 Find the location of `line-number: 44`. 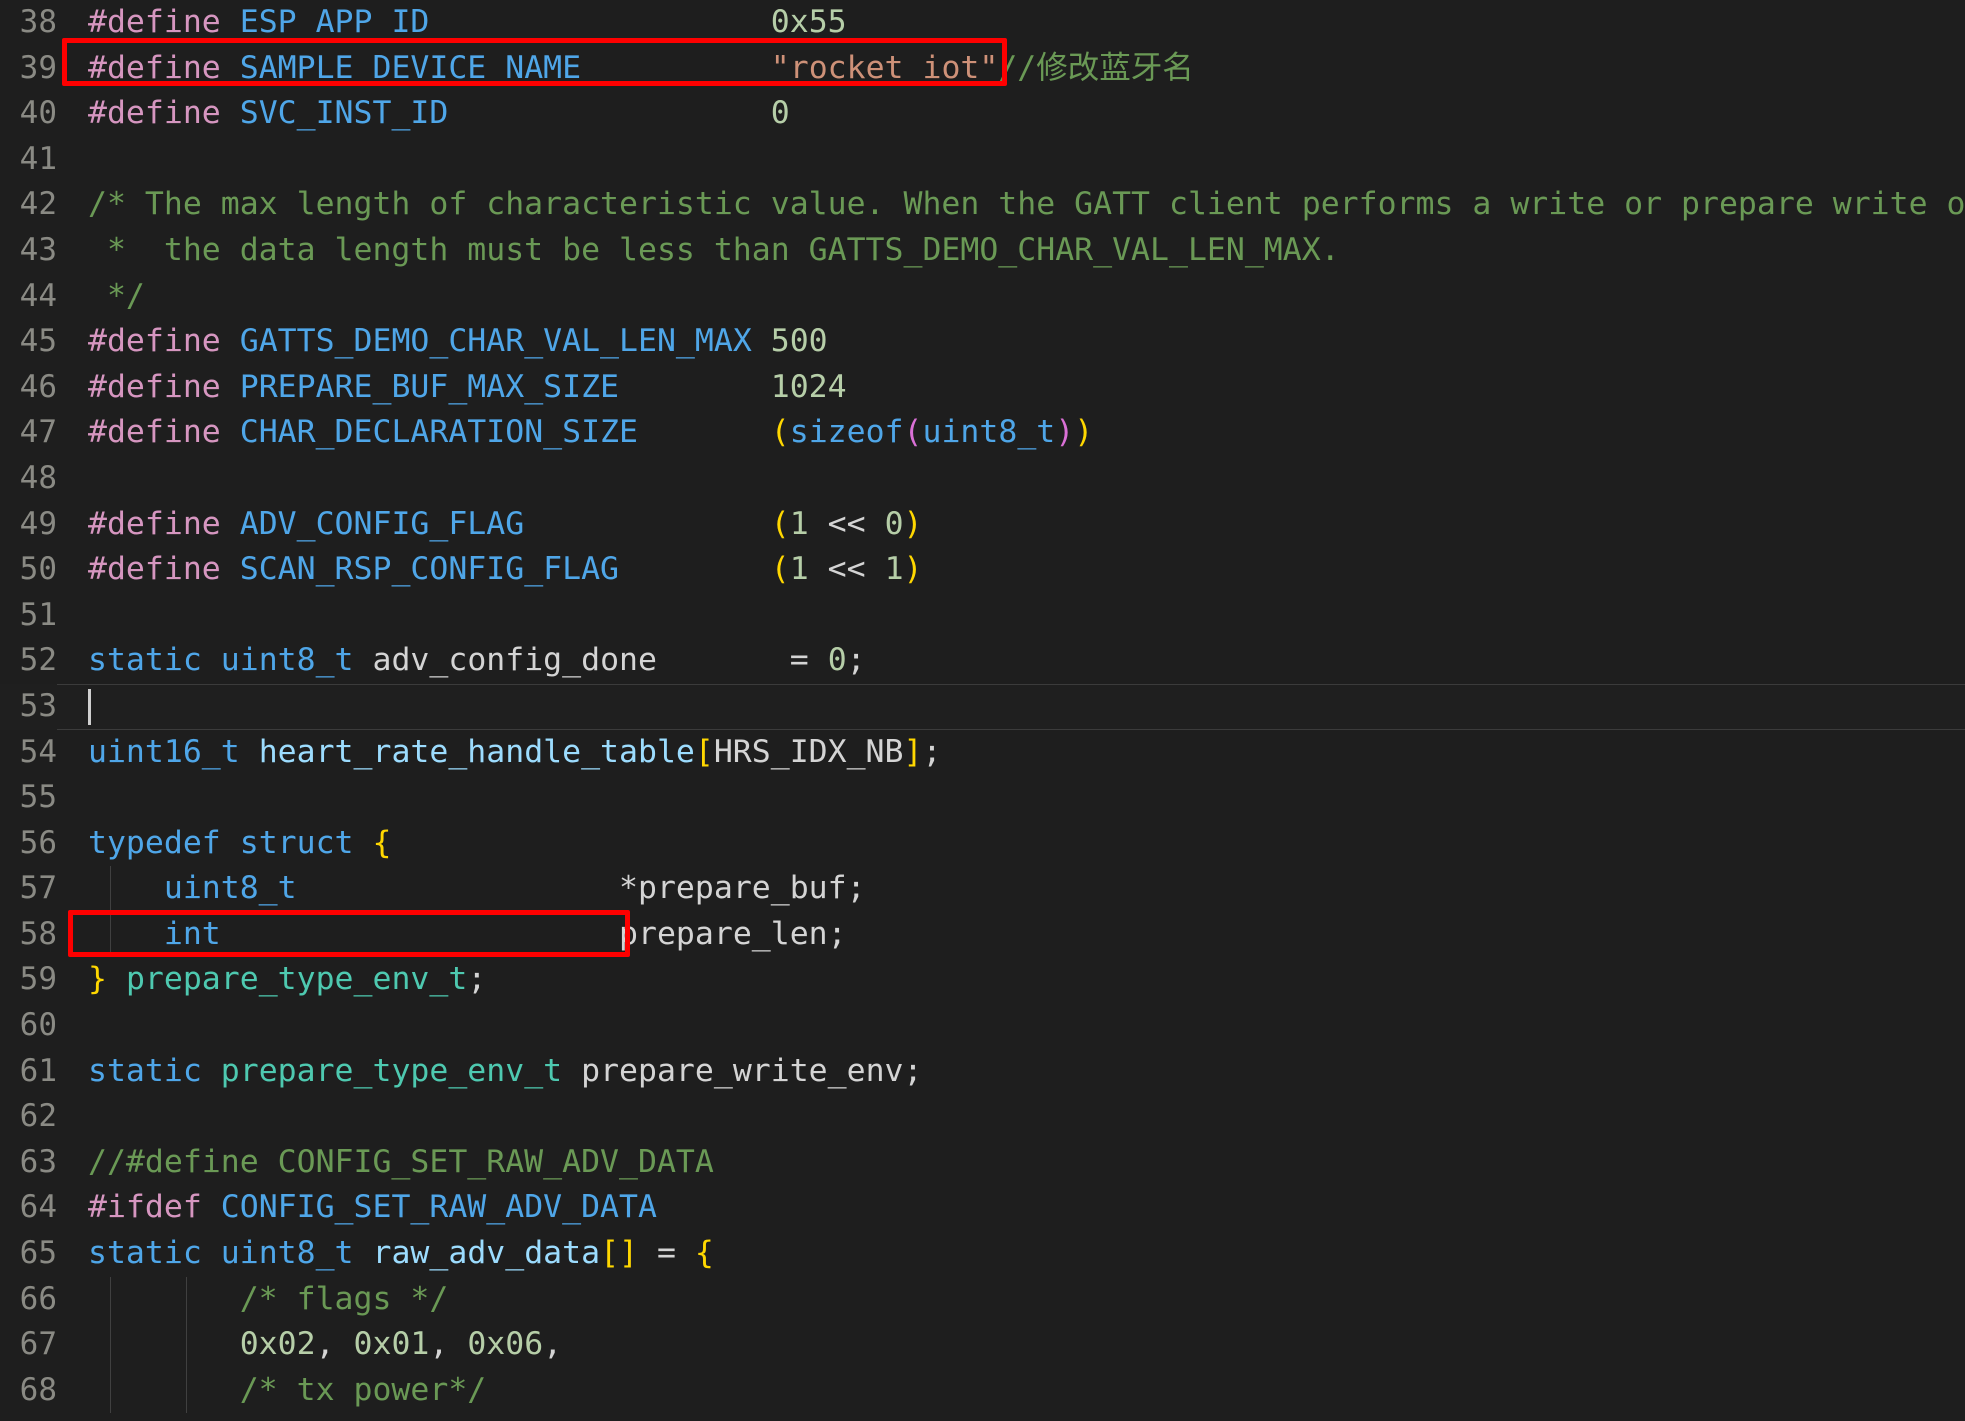

line-number: 44 is located at coordinates (38, 295).